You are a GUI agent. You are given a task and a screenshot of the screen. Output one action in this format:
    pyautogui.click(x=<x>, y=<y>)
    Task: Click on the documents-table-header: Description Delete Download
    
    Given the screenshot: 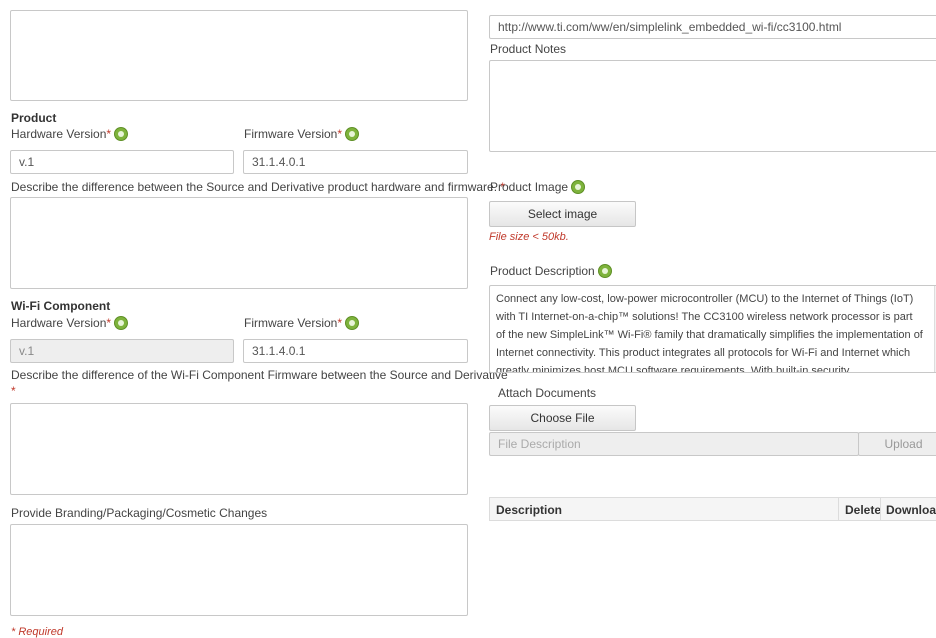 What is the action you would take?
    pyautogui.click(x=712, y=509)
    